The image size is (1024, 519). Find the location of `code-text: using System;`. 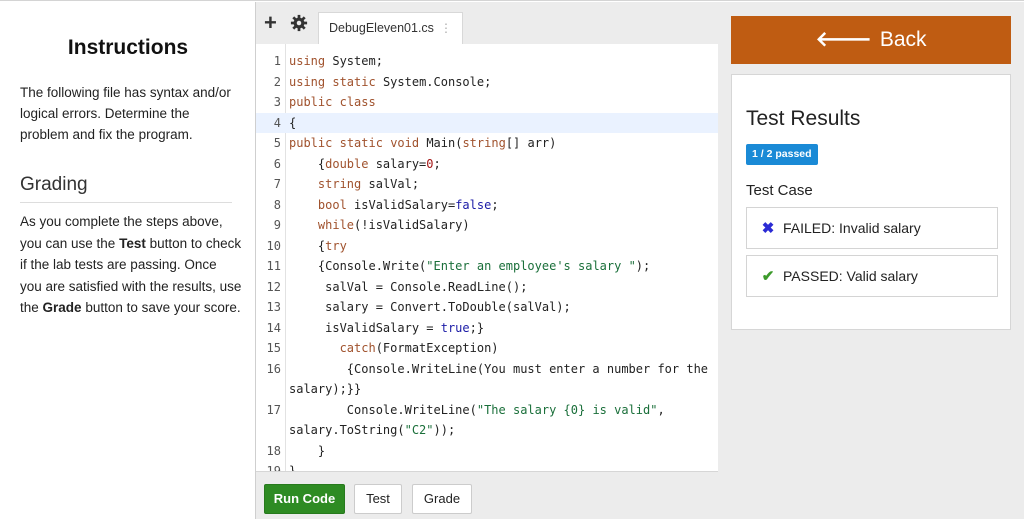

code-text: using System; is located at coordinates (336, 61).